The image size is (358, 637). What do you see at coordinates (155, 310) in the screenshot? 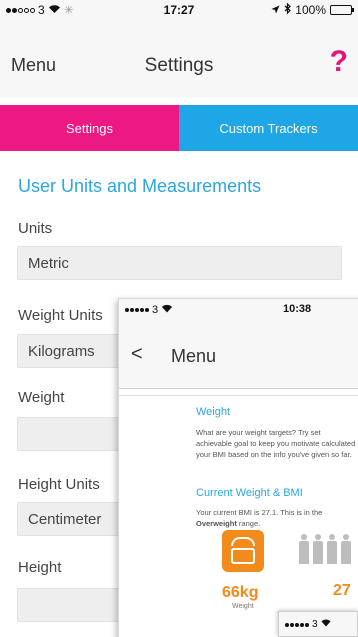
I see `overlay-carrier-label: 3` at bounding box center [155, 310].